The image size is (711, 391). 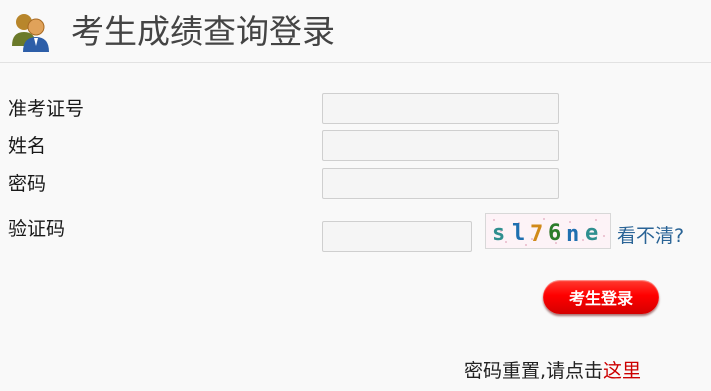 What do you see at coordinates (440, 183) in the screenshot?
I see `password-input` at bounding box center [440, 183].